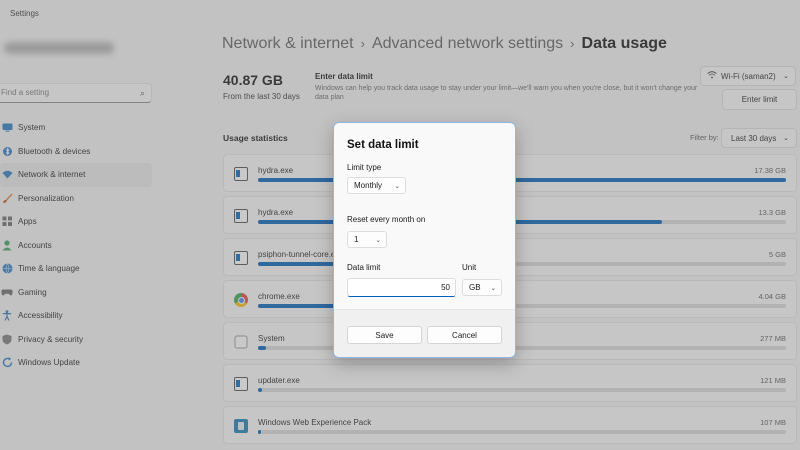 This screenshot has width=800, height=450. Describe the element at coordinates (384, 335) in the screenshot. I see `save-button: Save` at that location.